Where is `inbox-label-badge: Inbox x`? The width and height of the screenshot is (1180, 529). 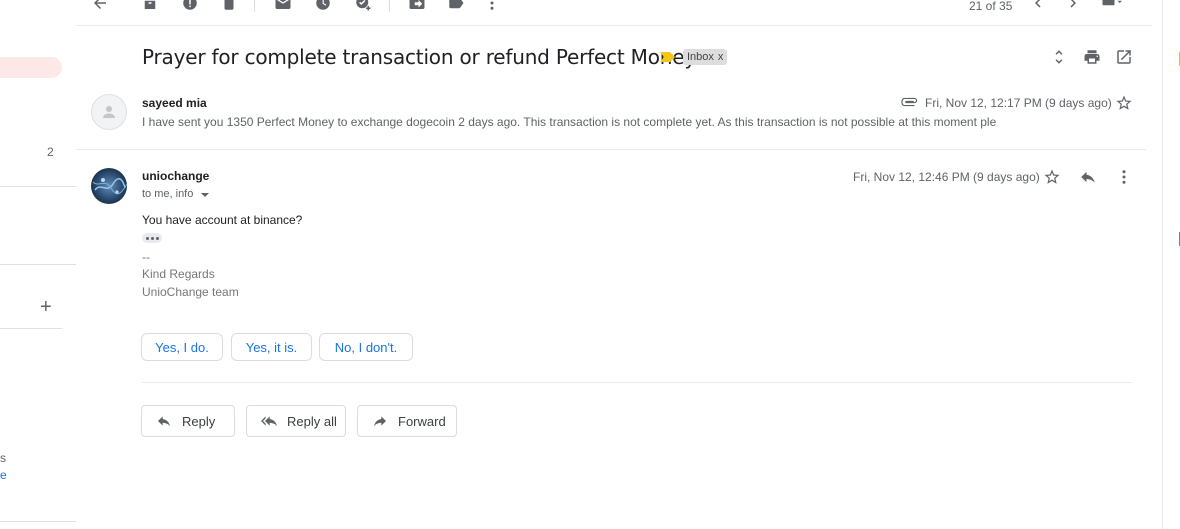
inbox-label-badge: Inbox x is located at coordinates (705, 57).